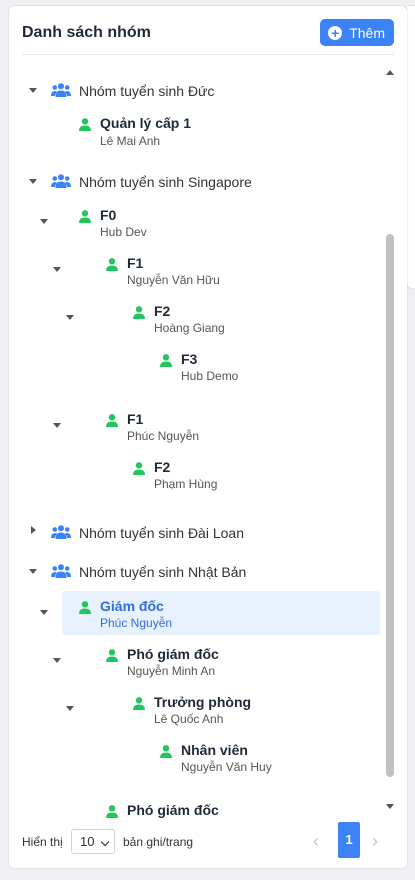 Image resolution: width=415 pixels, height=880 pixels. I want to click on per-page-label: bản ghi/trang, so click(158, 842).